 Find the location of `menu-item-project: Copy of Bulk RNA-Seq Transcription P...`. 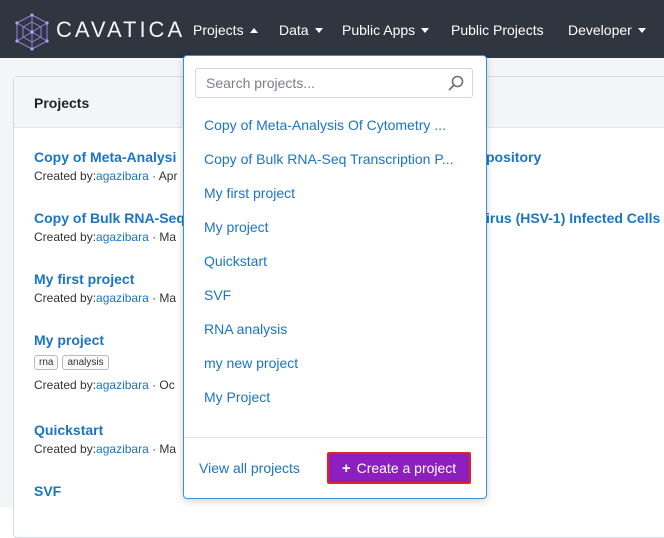

menu-item-project: Copy of Bulk RNA-Seq Transcription P... is located at coordinates (323, 163).